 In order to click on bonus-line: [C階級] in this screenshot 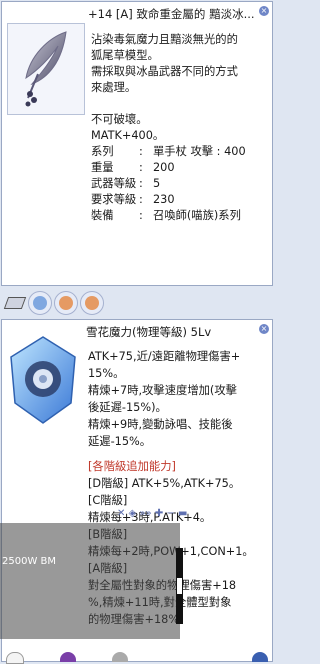, I will do `click(108, 500)`.